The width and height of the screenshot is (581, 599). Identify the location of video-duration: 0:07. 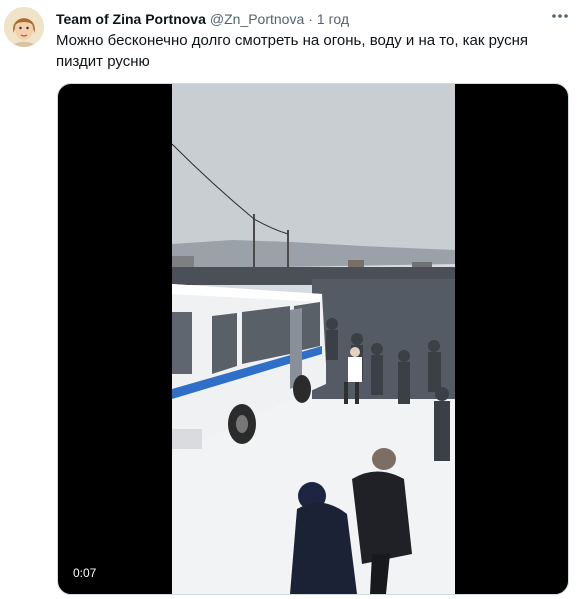
(85, 573).